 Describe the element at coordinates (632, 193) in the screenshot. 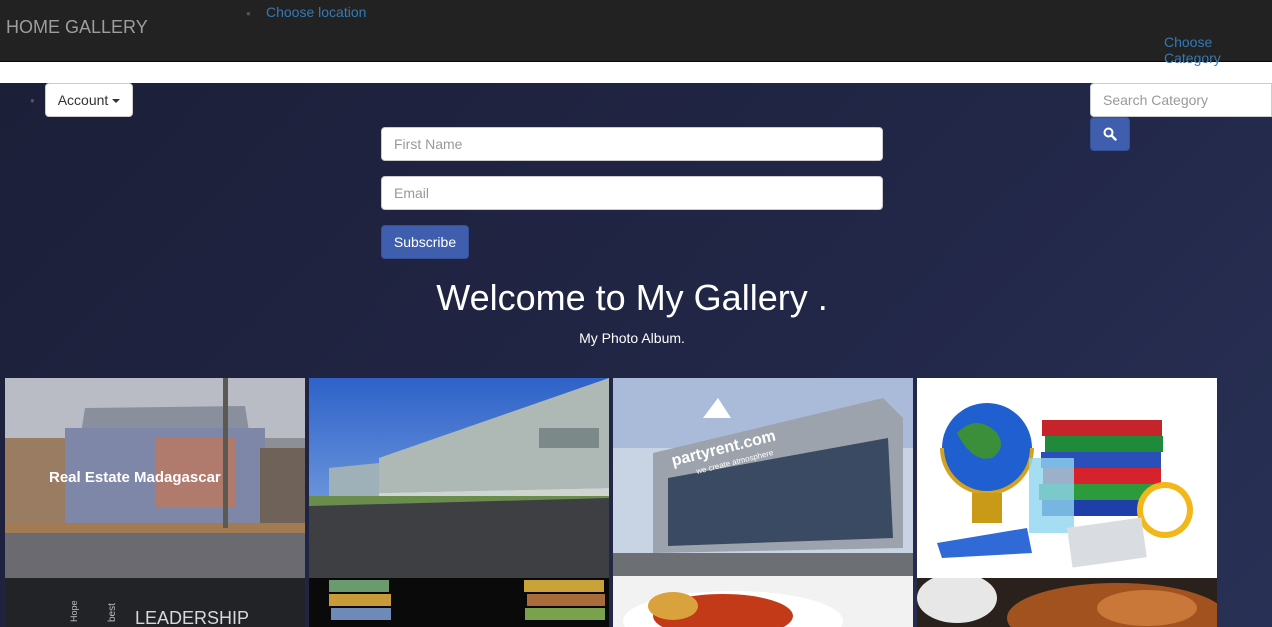

I see `email-input` at that location.